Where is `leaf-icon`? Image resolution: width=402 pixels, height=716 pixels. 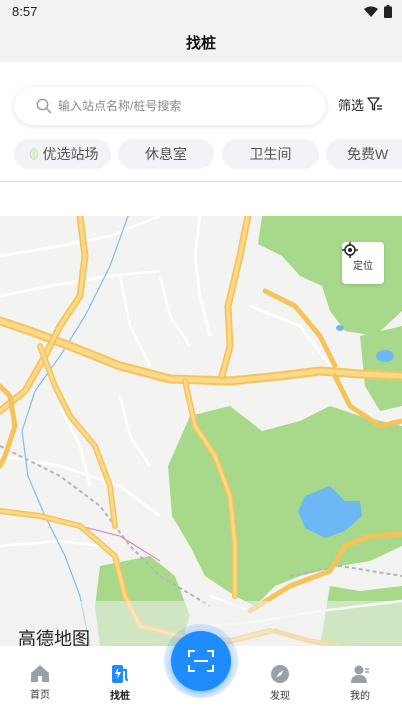 leaf-icon is located at coordinates (33, 154).